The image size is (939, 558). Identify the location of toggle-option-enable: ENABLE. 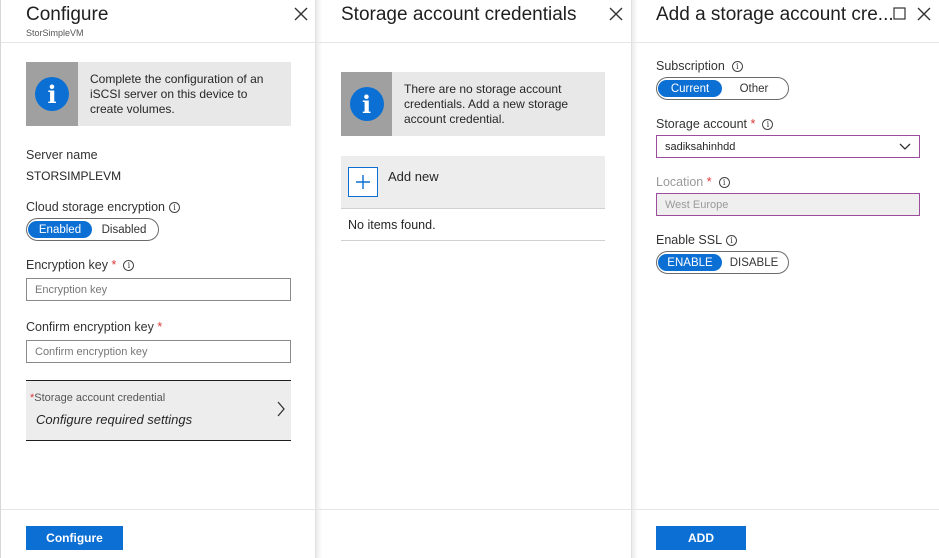
(690, 262).